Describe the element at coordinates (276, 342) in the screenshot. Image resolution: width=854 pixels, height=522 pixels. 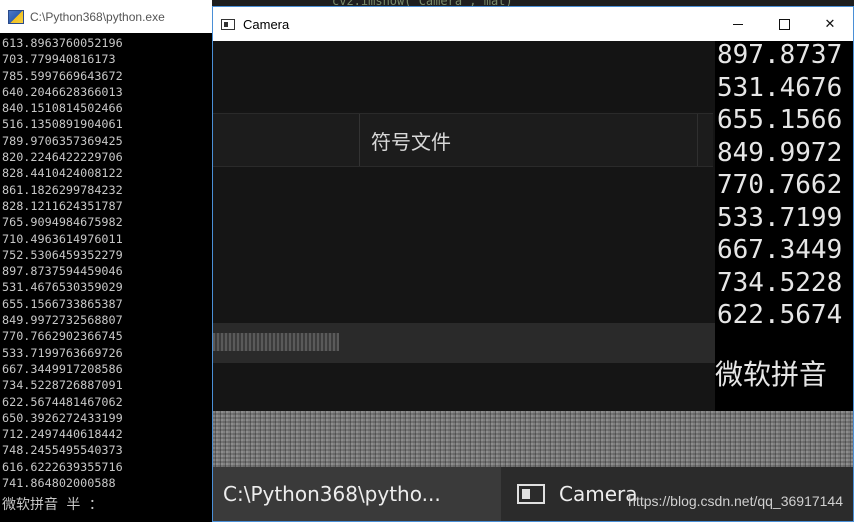
I see `frame-grey-bar` at that location.